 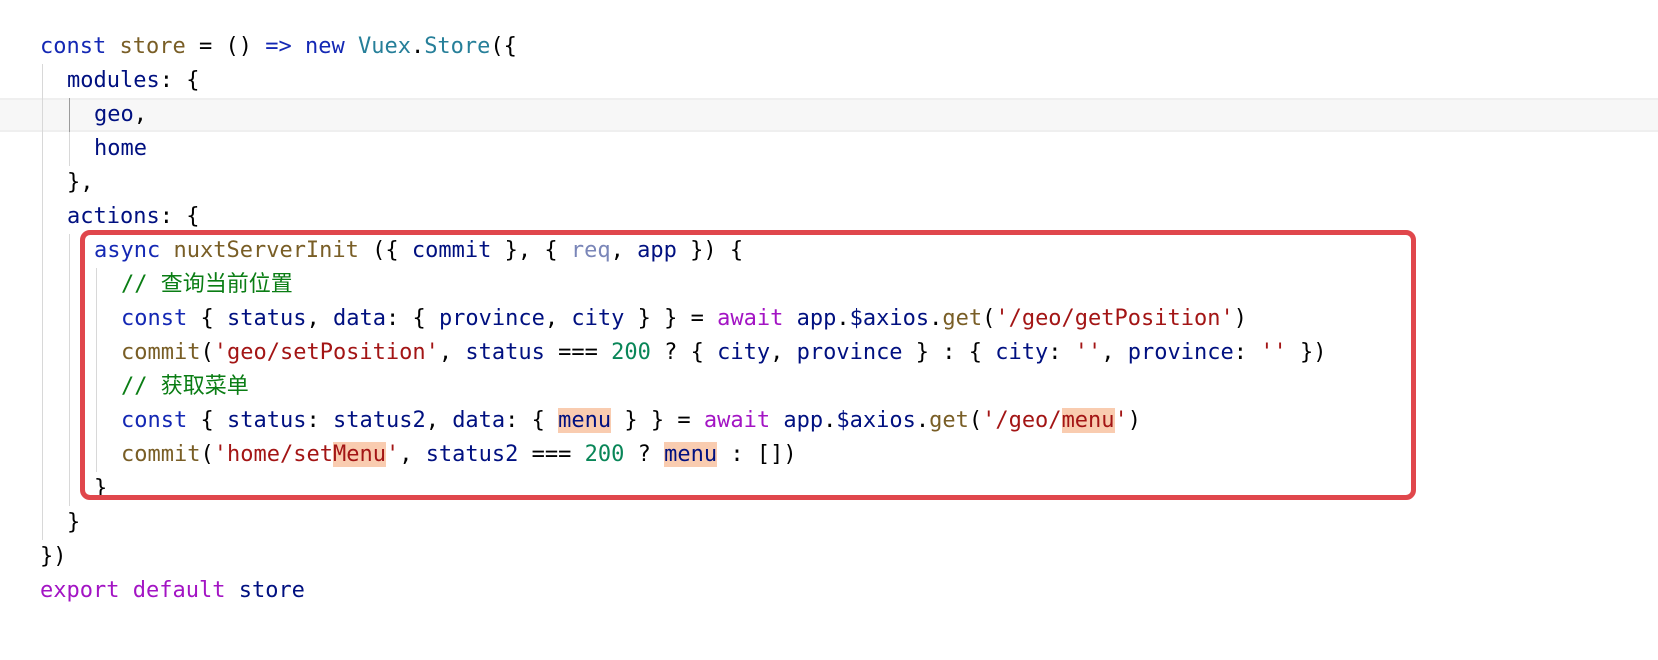 I want to click on code-text: // 获取菜单, so click(x=185, y=387).